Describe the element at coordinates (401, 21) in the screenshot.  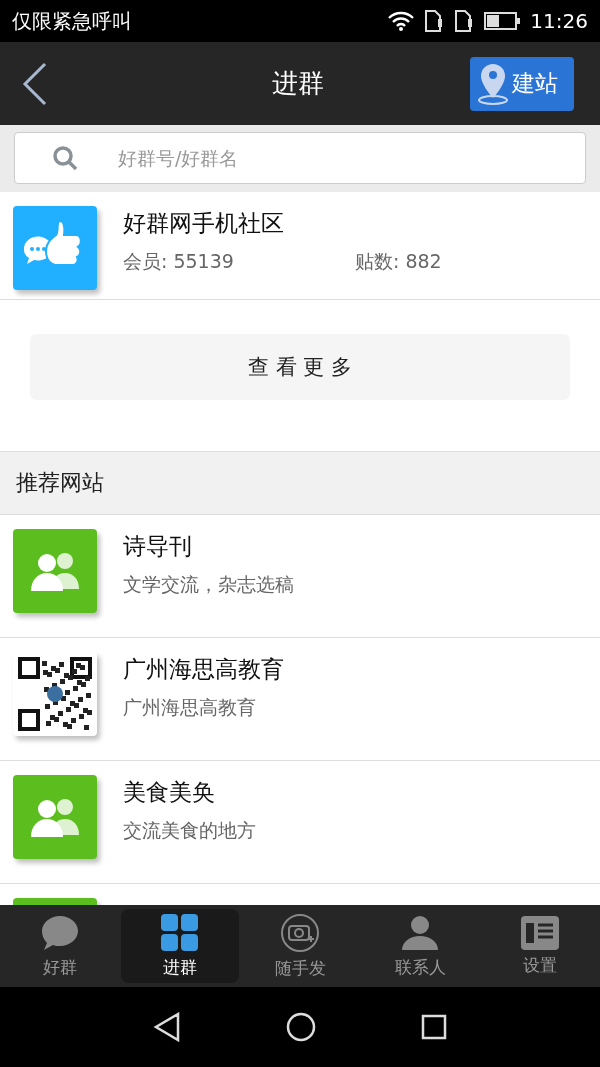
I see `wifi-icon` at that location.